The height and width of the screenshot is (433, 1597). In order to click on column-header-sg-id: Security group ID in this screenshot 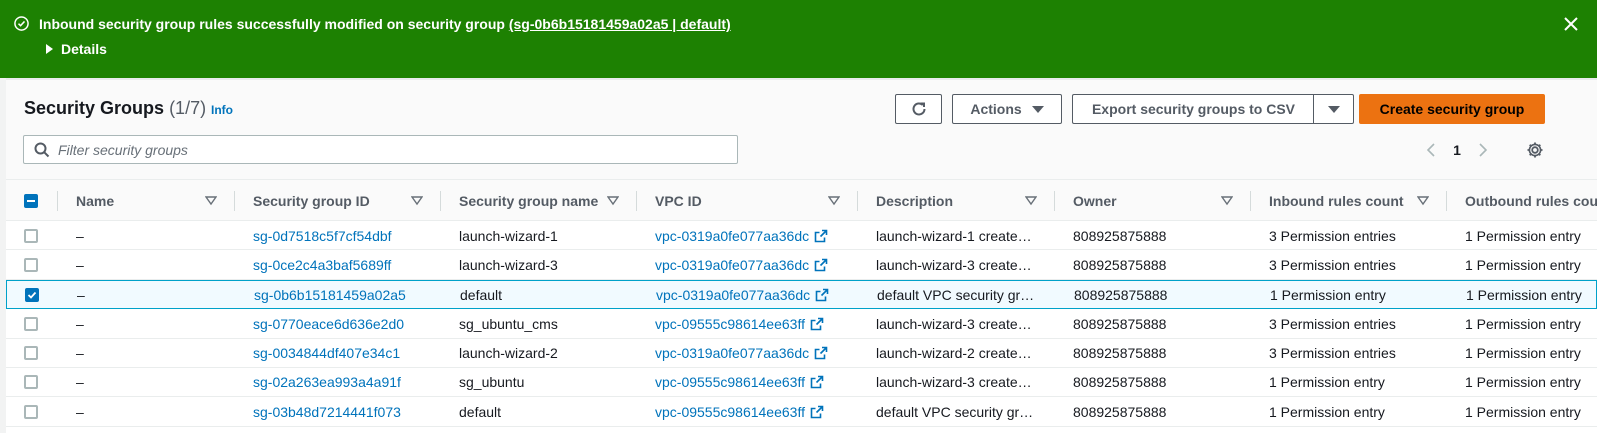, I will do `click(338, 200)`.